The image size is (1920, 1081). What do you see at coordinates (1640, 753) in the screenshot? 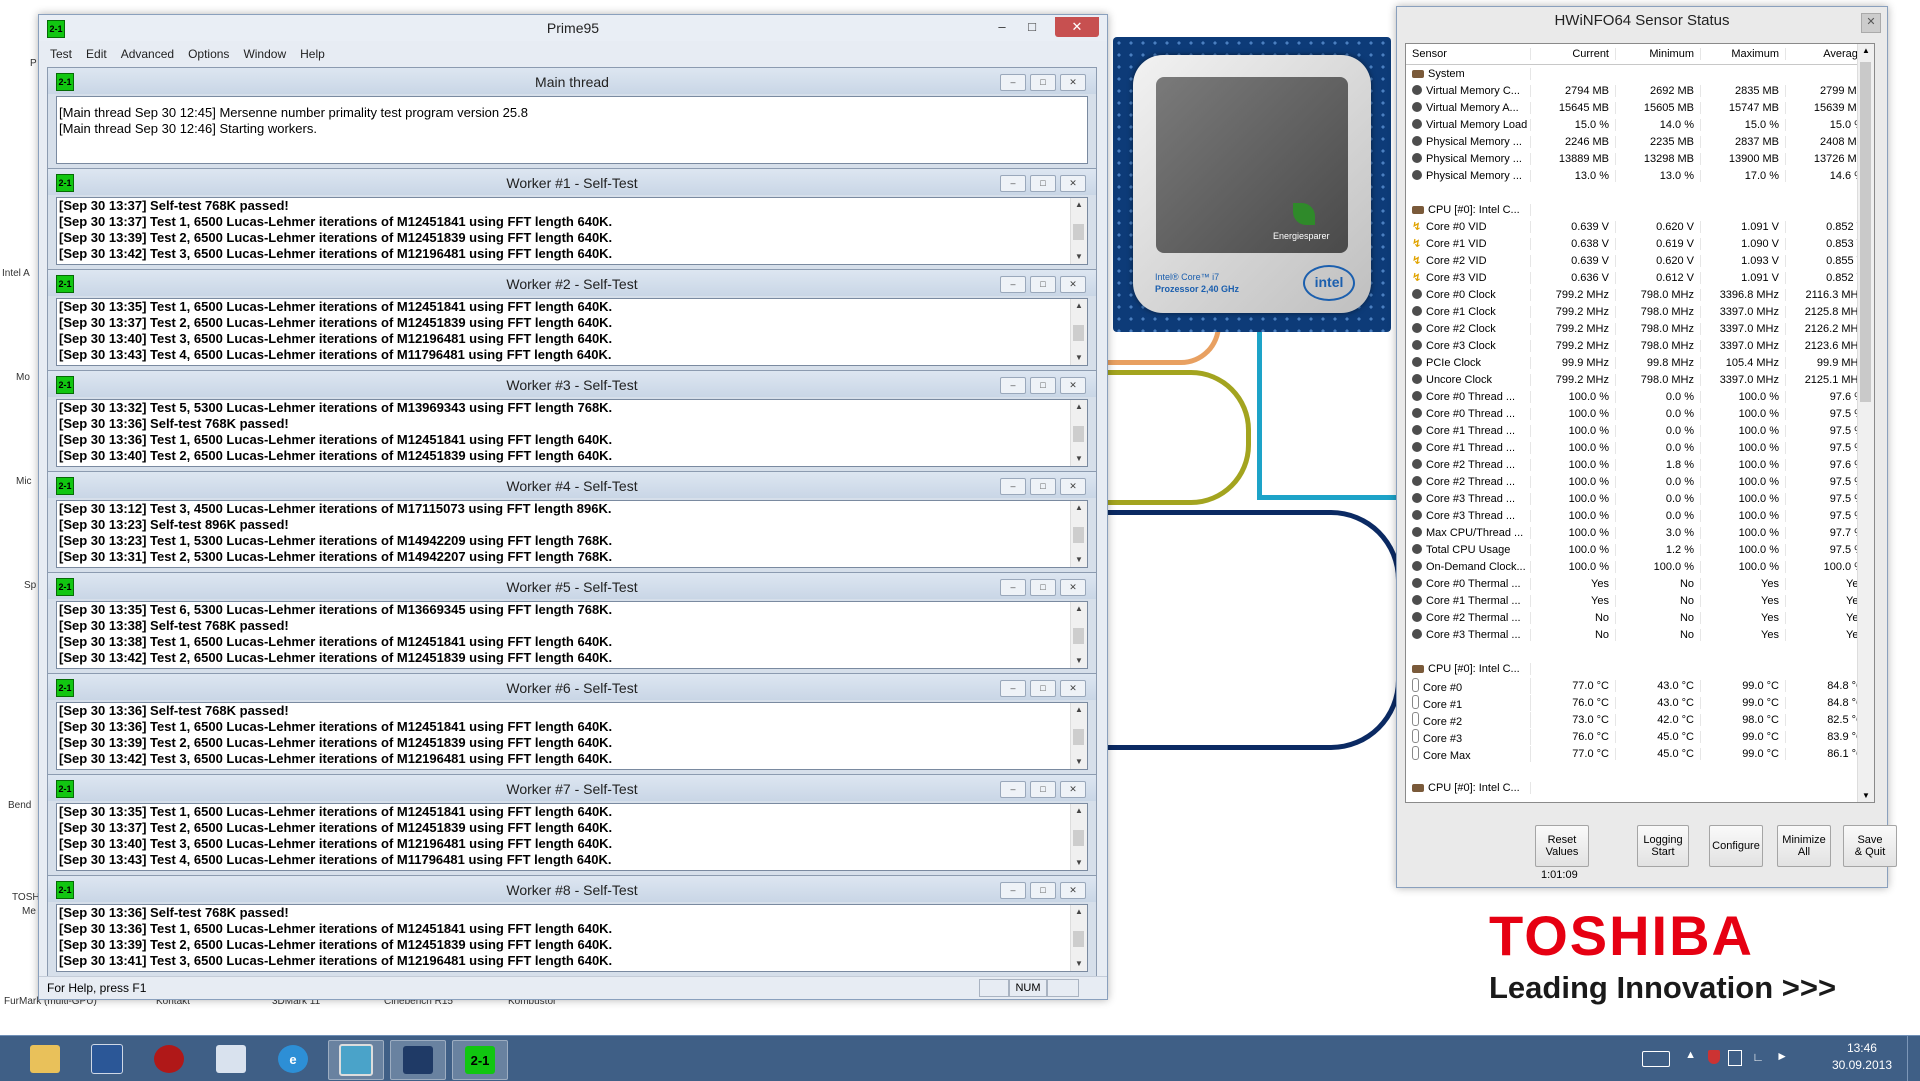
I see `sensor-row: Core Max 77.0 °C 45.0 °C 99.0 °C 86.1 °C` at bounding box center [1640, 753].